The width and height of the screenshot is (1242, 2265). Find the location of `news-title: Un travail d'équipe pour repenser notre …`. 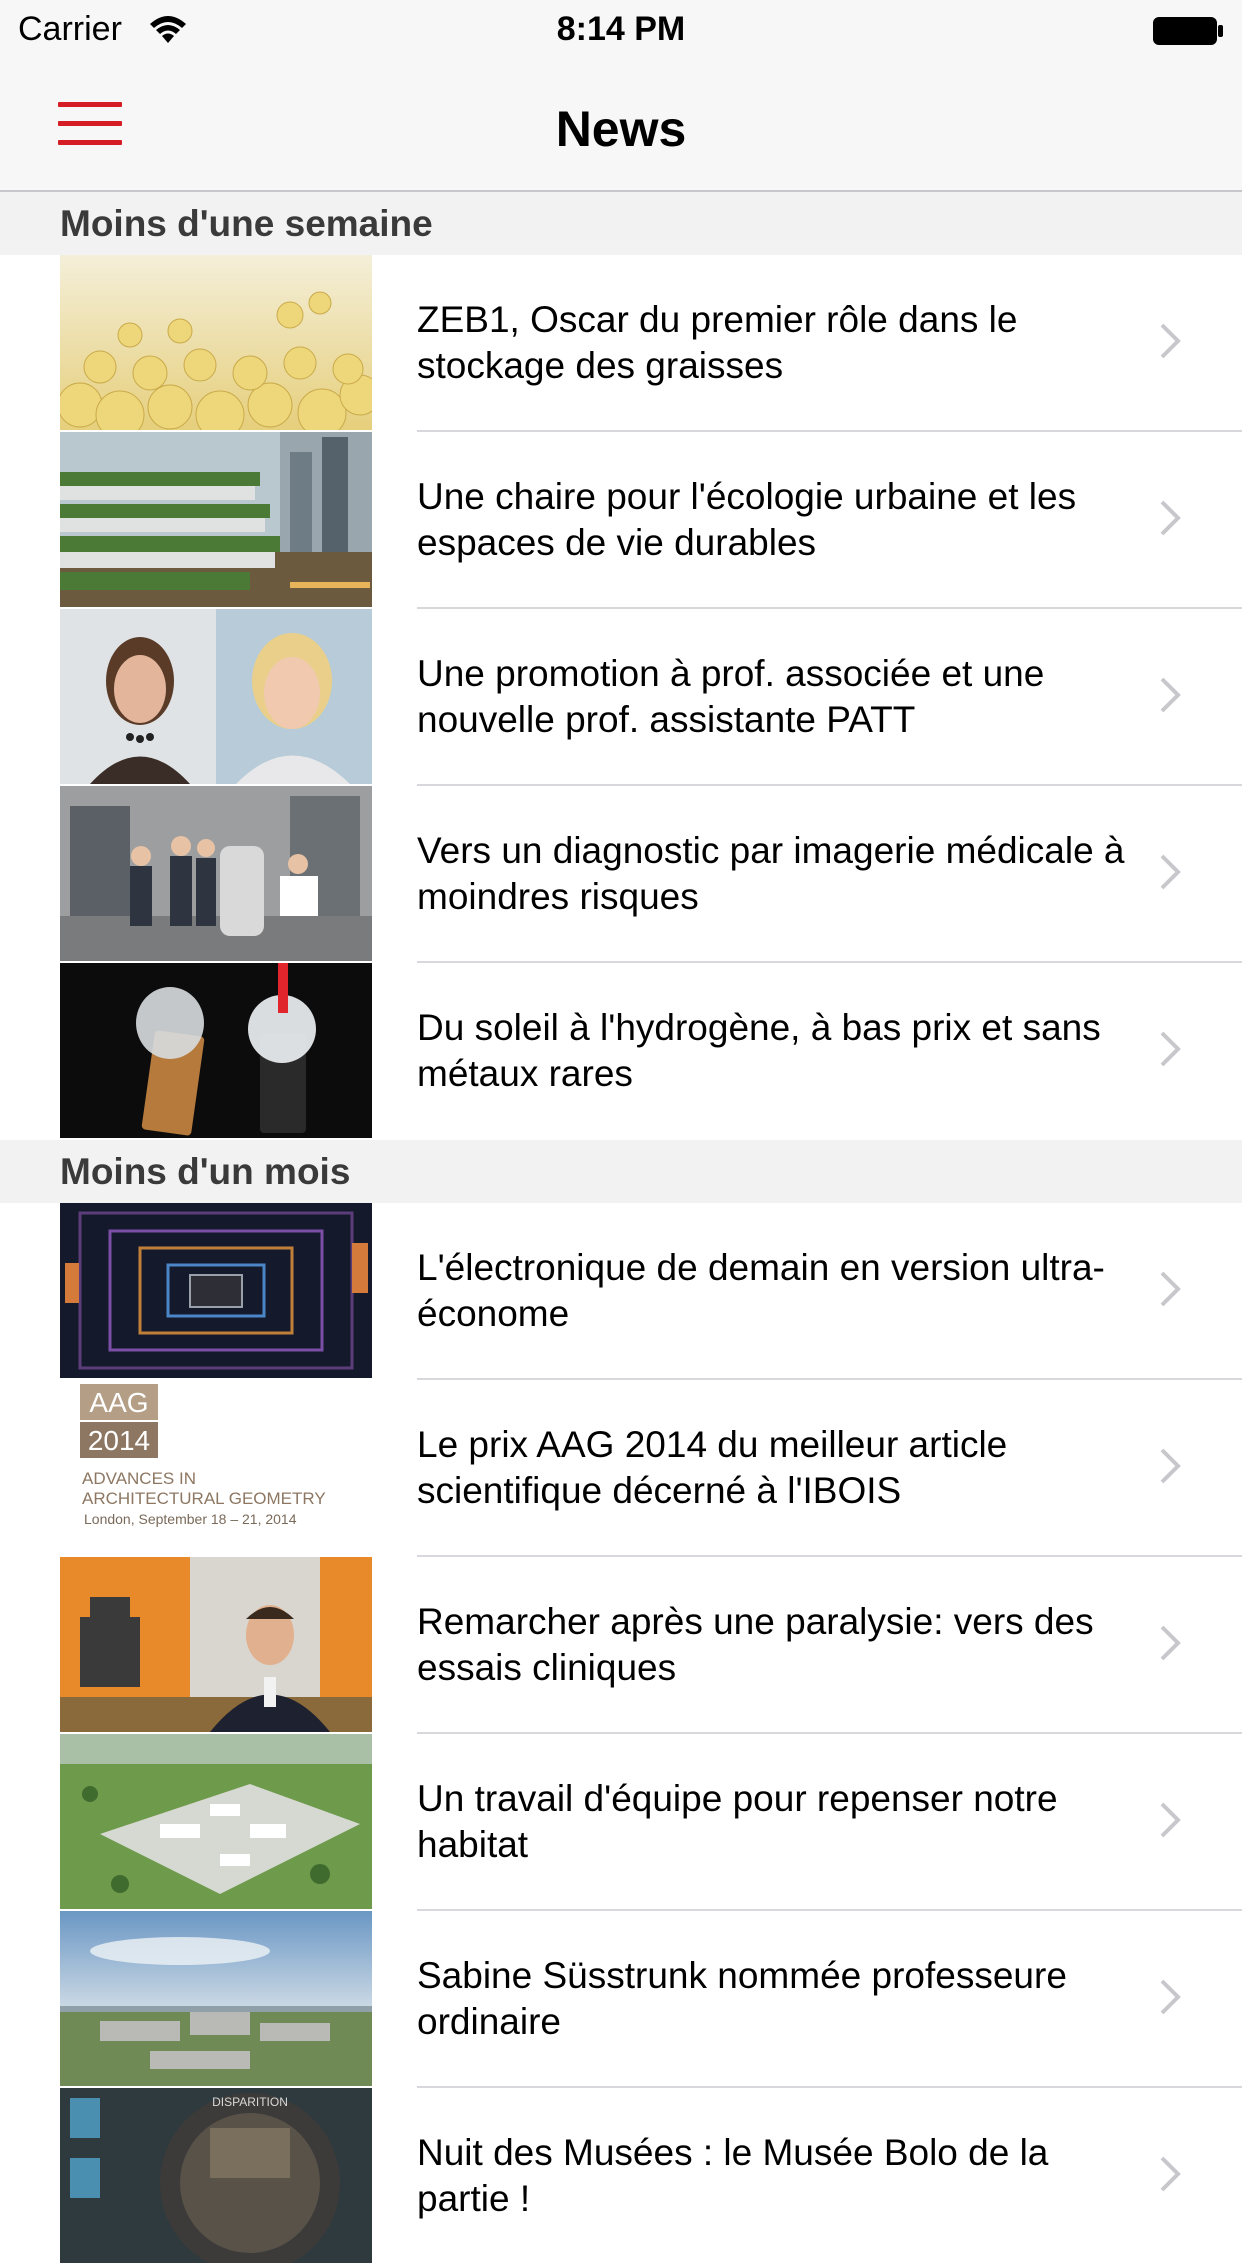

news-title: Un travail d'équipe pour repenser notre … is located at coordinates (737, 1821).